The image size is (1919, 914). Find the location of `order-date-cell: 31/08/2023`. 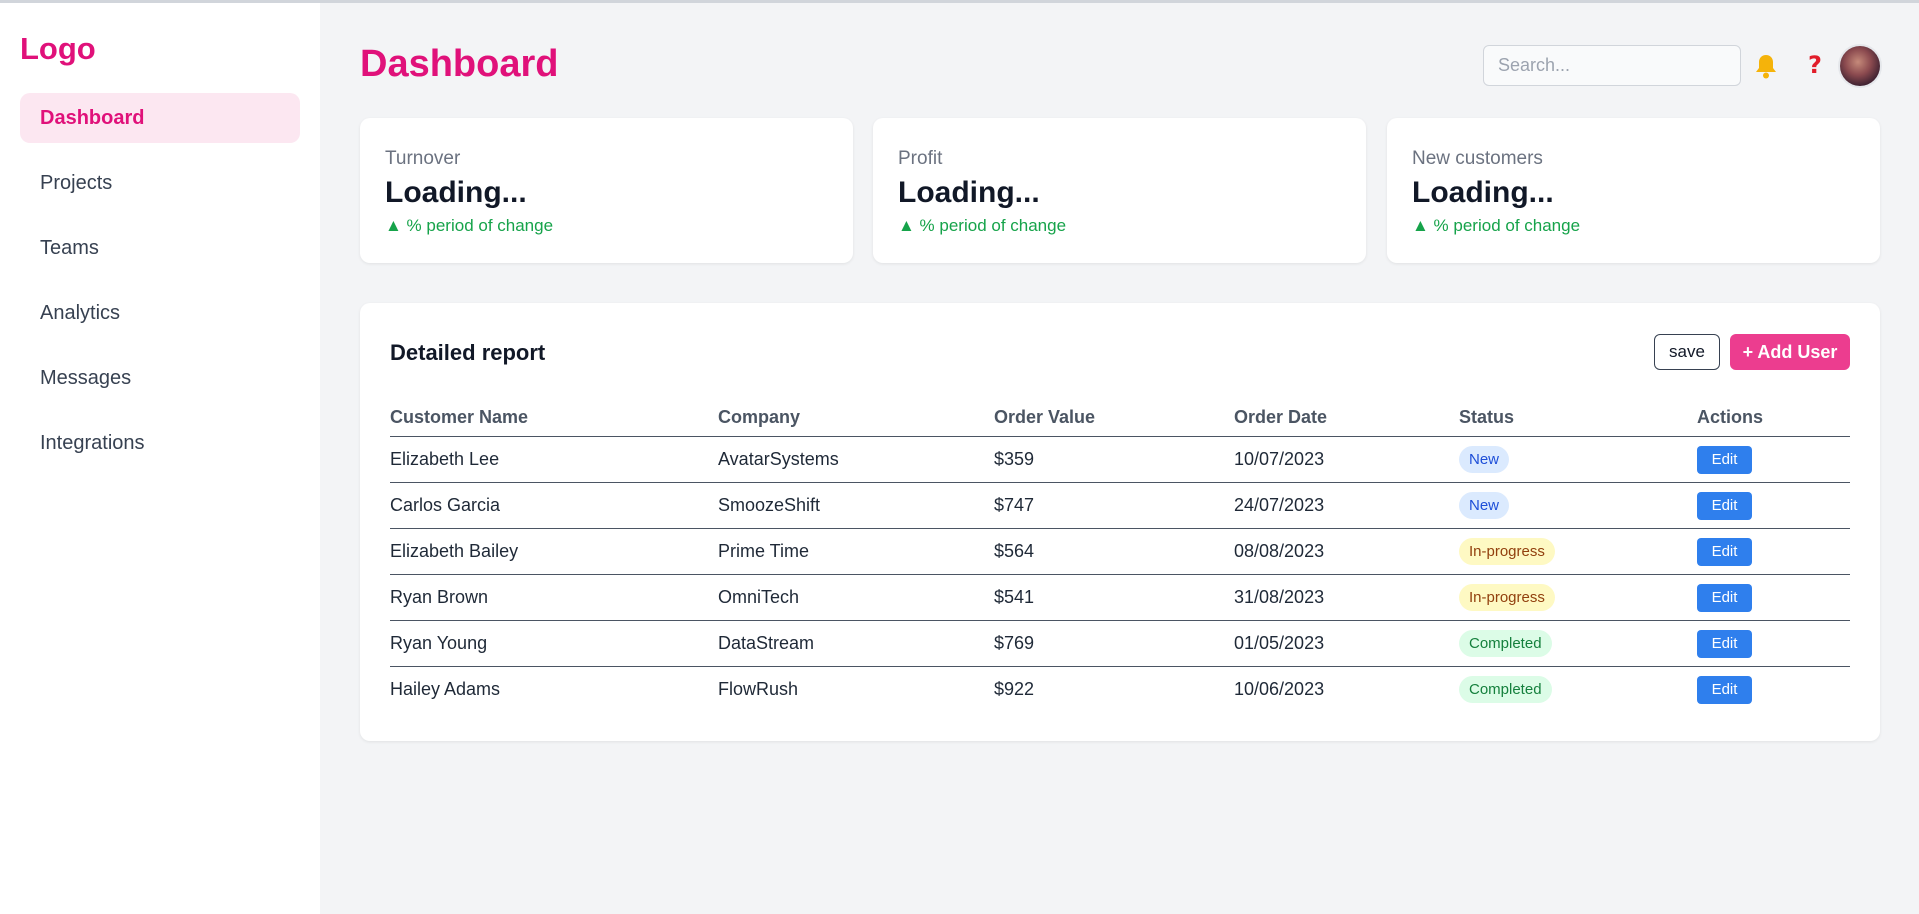

order-date-cell: 31/08/2023 is located at coordinates (1346, 597).